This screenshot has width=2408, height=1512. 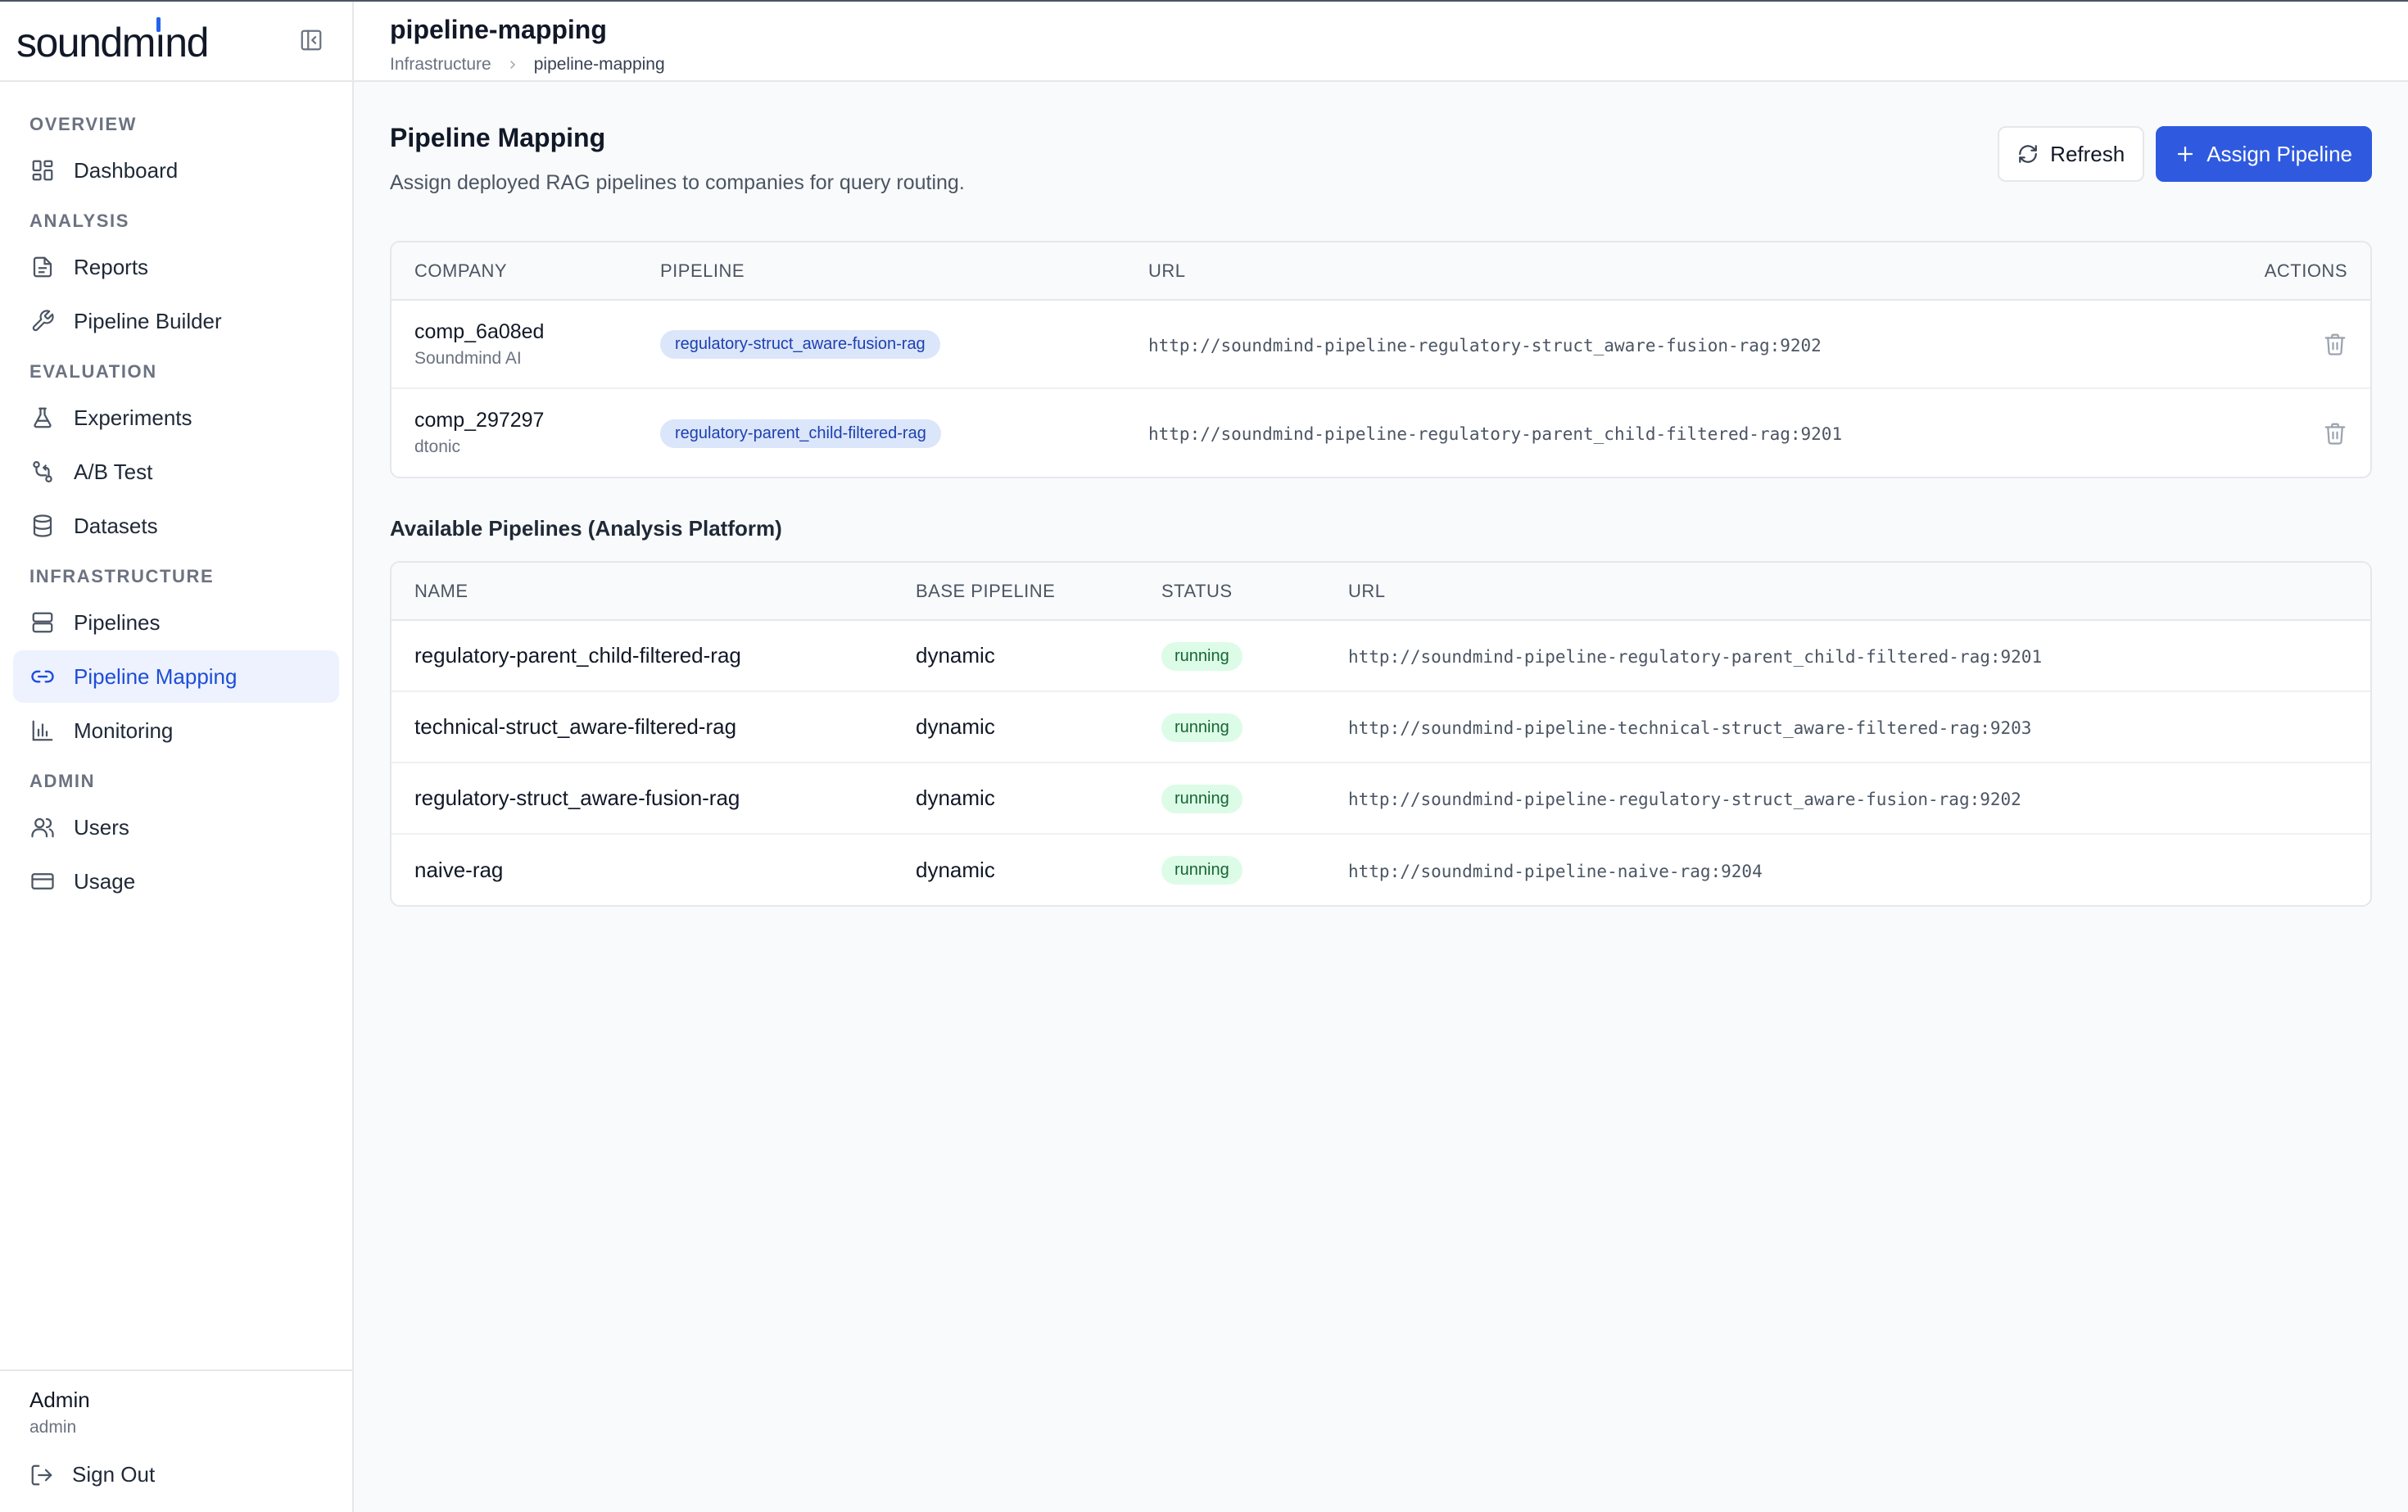 What do you see at coordinates (111, 266) in the screenshot?
I see `sidebar-item-label: Reports` at bounding box center [111, 266].